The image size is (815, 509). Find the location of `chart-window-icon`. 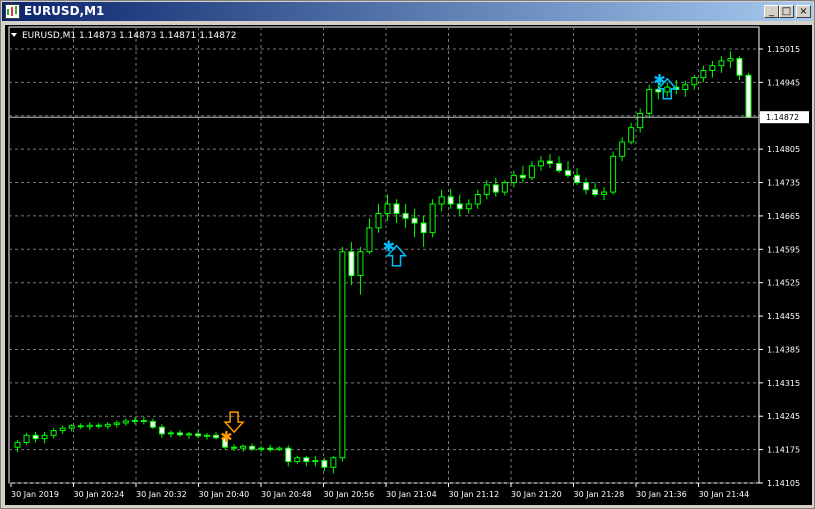

chart-window-icon is located at coordinates (12, 11).